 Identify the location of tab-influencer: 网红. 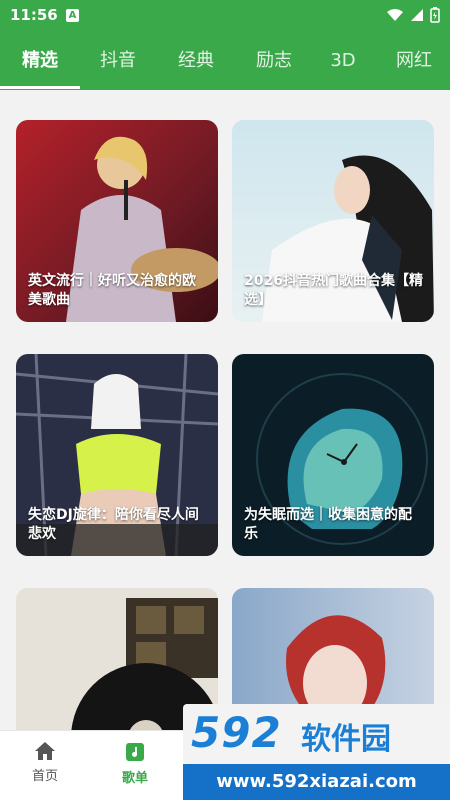
(414, 61).